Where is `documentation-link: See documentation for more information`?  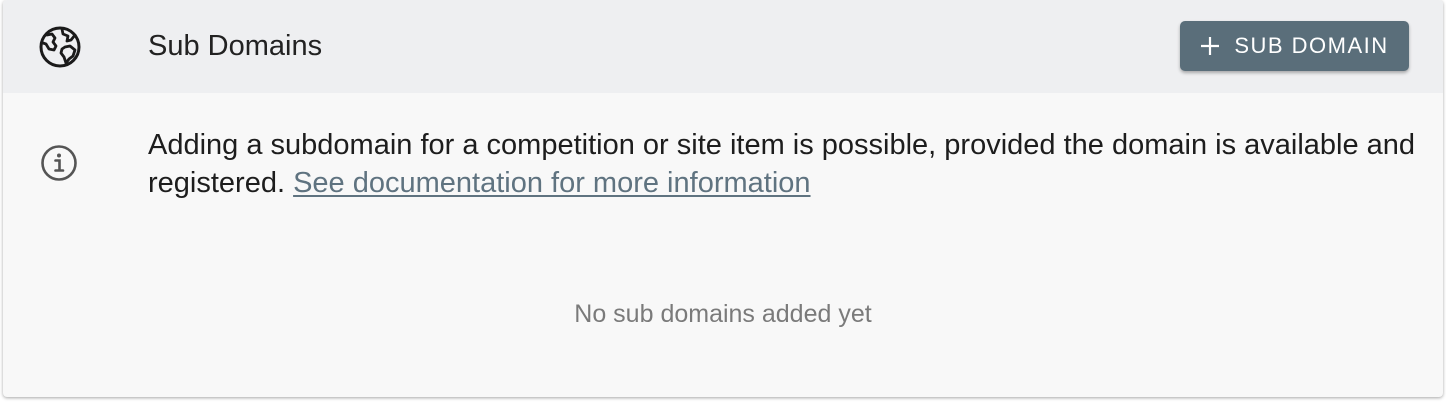
documentation-link: See documentation for more information is located at coordinates (551, 183).